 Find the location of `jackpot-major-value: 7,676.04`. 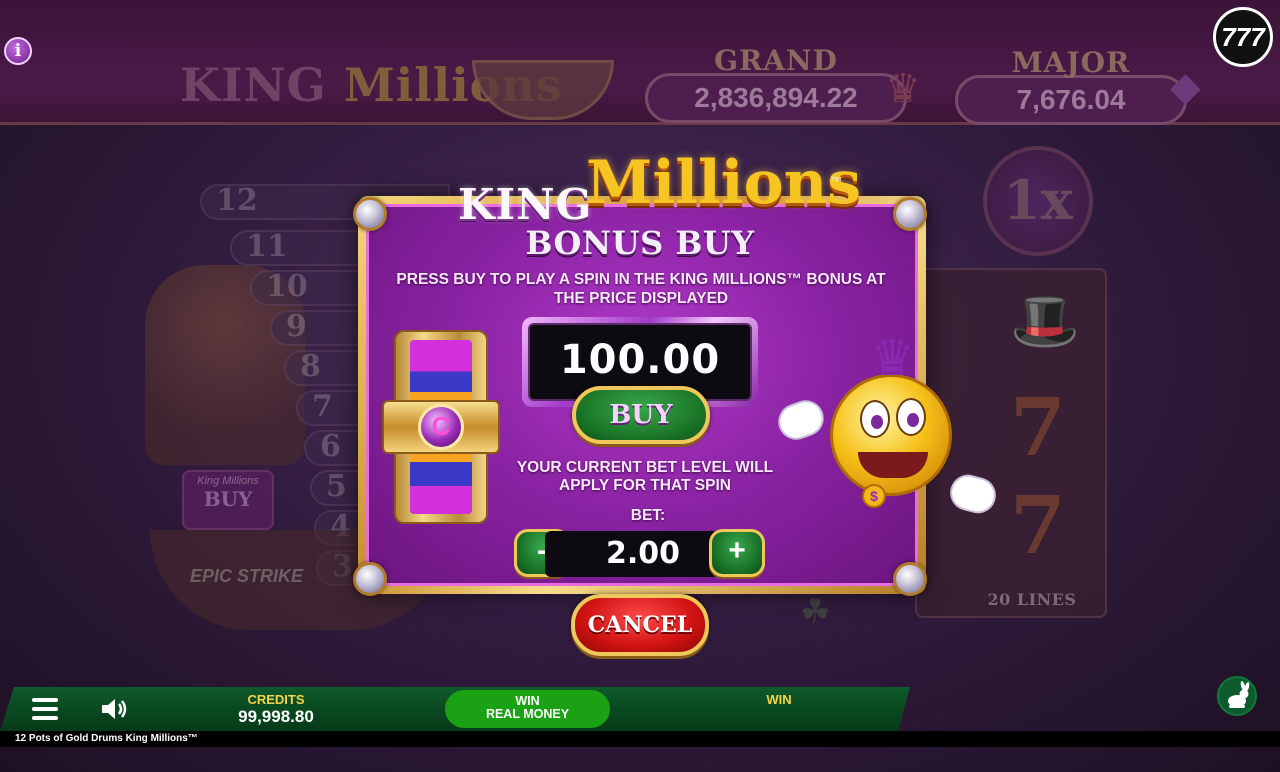

jackpot-major-value: 7,676.04 is located at coordinates (1071, 100).